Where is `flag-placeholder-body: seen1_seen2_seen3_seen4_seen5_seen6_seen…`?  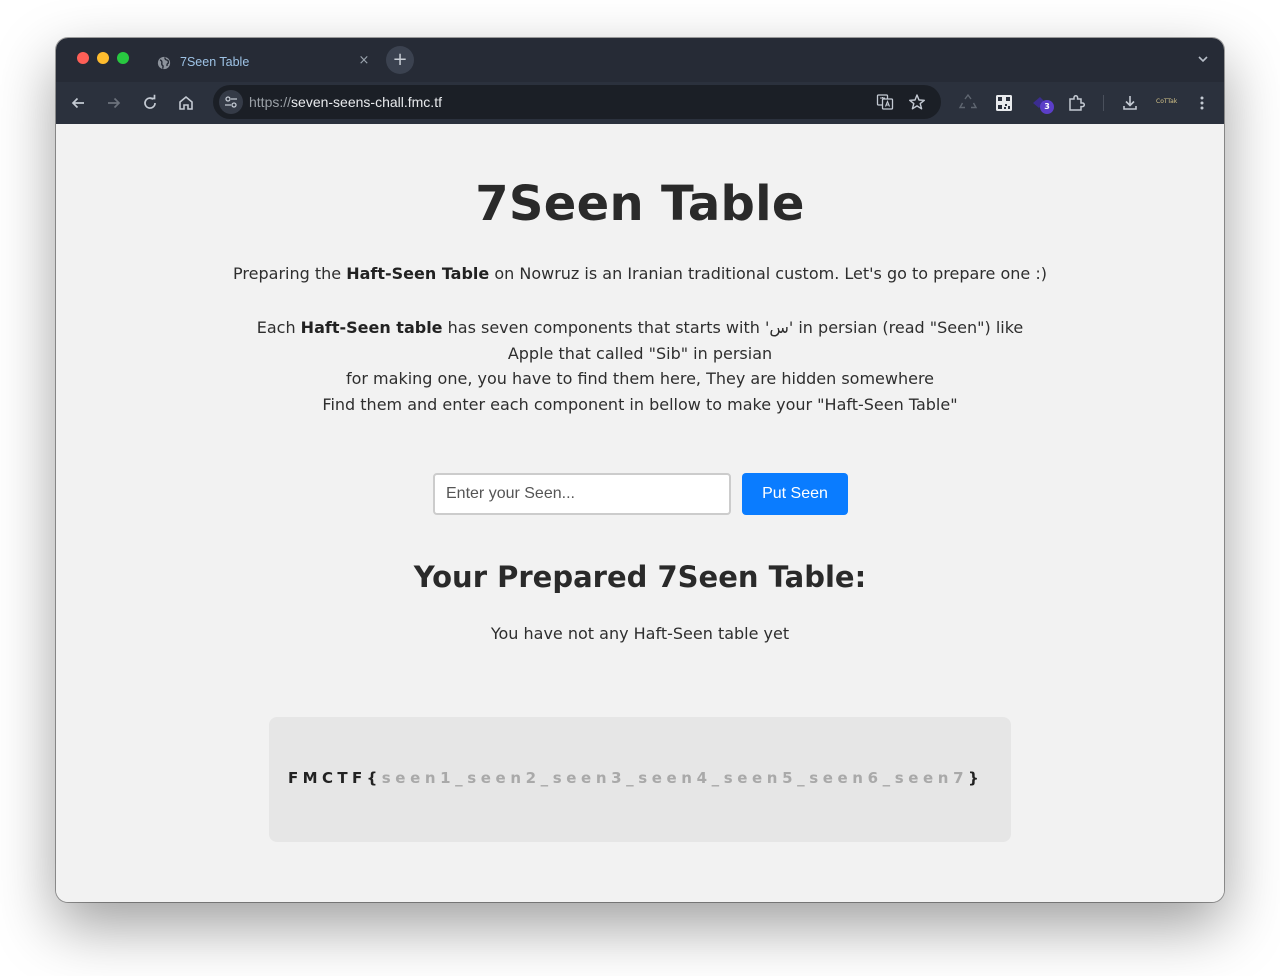 flag-placeholder-body: seen1_seen2_seen3_seen4_seen5_seen6_seen… is located at coordinates (675, 778).